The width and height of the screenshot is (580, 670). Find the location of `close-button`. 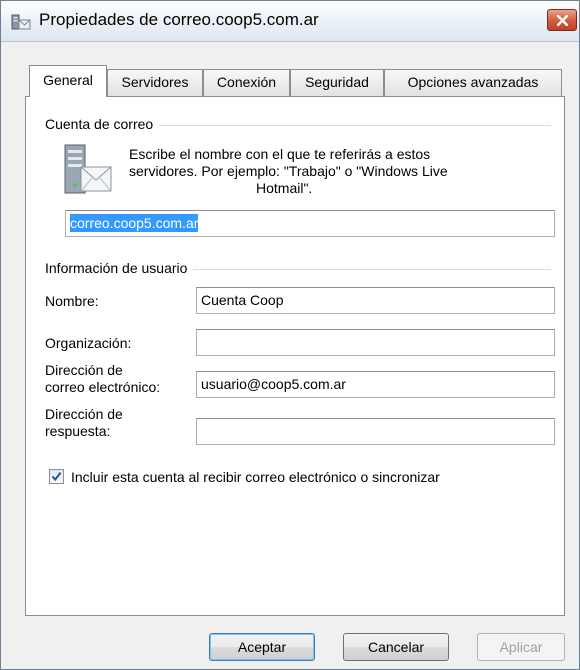

close-button is located at coordinates (562, 20).